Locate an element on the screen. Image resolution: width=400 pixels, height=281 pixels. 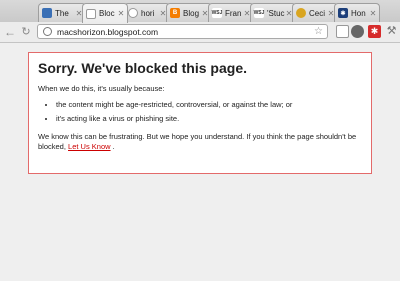
back-button: ← is located at coordinates (10, 32).